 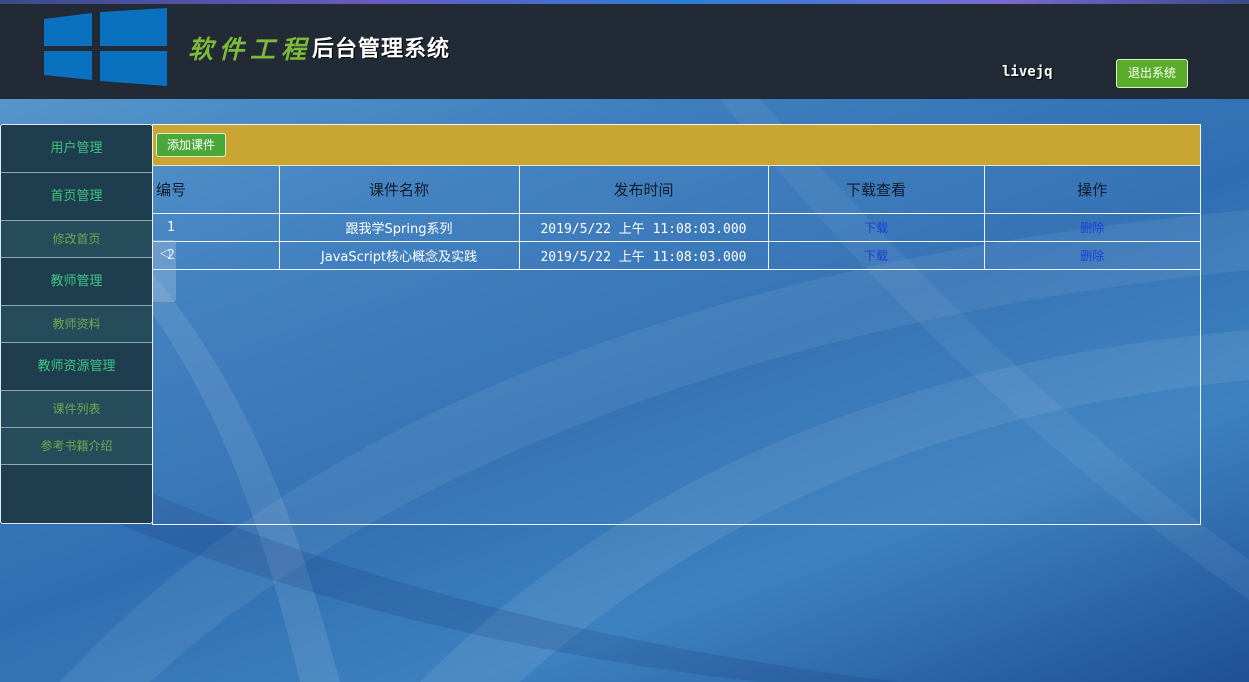 What do you see at coordinates (676, 145) in the screenshot?
I see `panel-toolbar: 添加课件` at bounding box center [676, 145].